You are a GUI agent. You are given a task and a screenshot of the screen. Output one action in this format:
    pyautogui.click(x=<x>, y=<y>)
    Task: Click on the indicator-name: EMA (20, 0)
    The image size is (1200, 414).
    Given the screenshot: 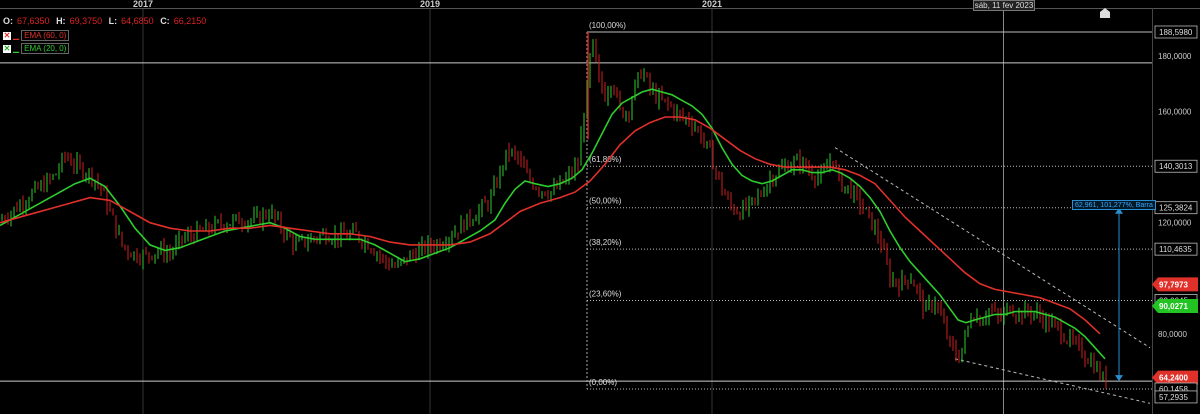 What is the action you would take?
    pyautogui.click(x=45, y=48)
    